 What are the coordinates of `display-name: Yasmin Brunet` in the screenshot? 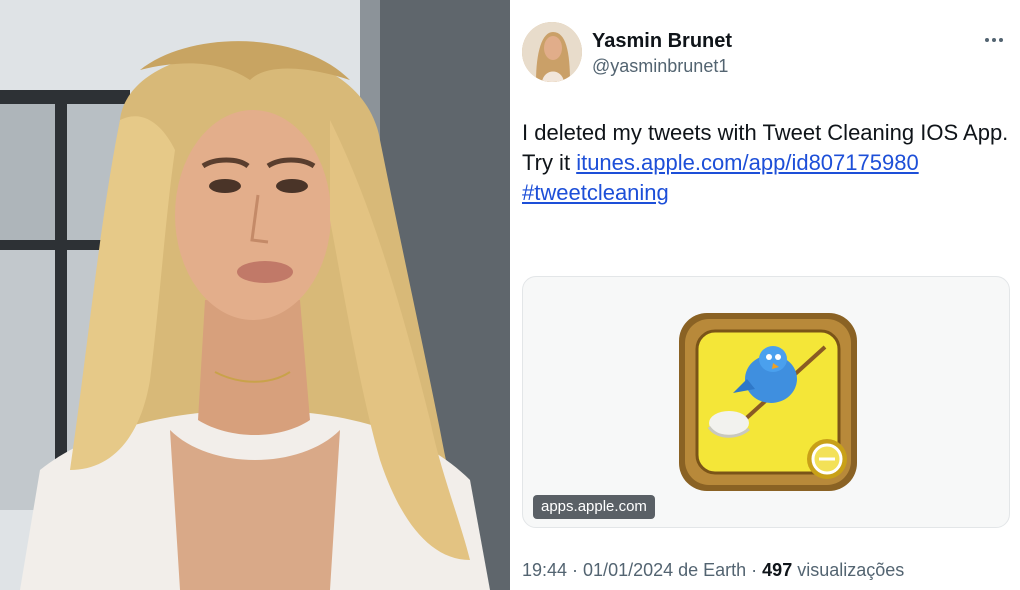 It's located at (662, 41).